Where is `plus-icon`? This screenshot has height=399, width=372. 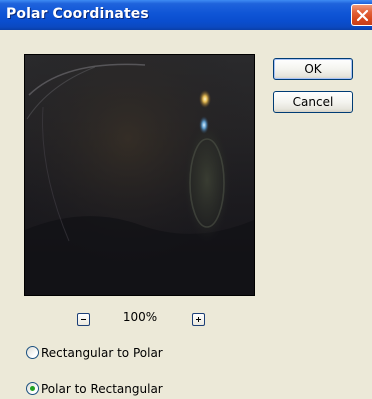
plus-icon is located at coordinates (198, 319).